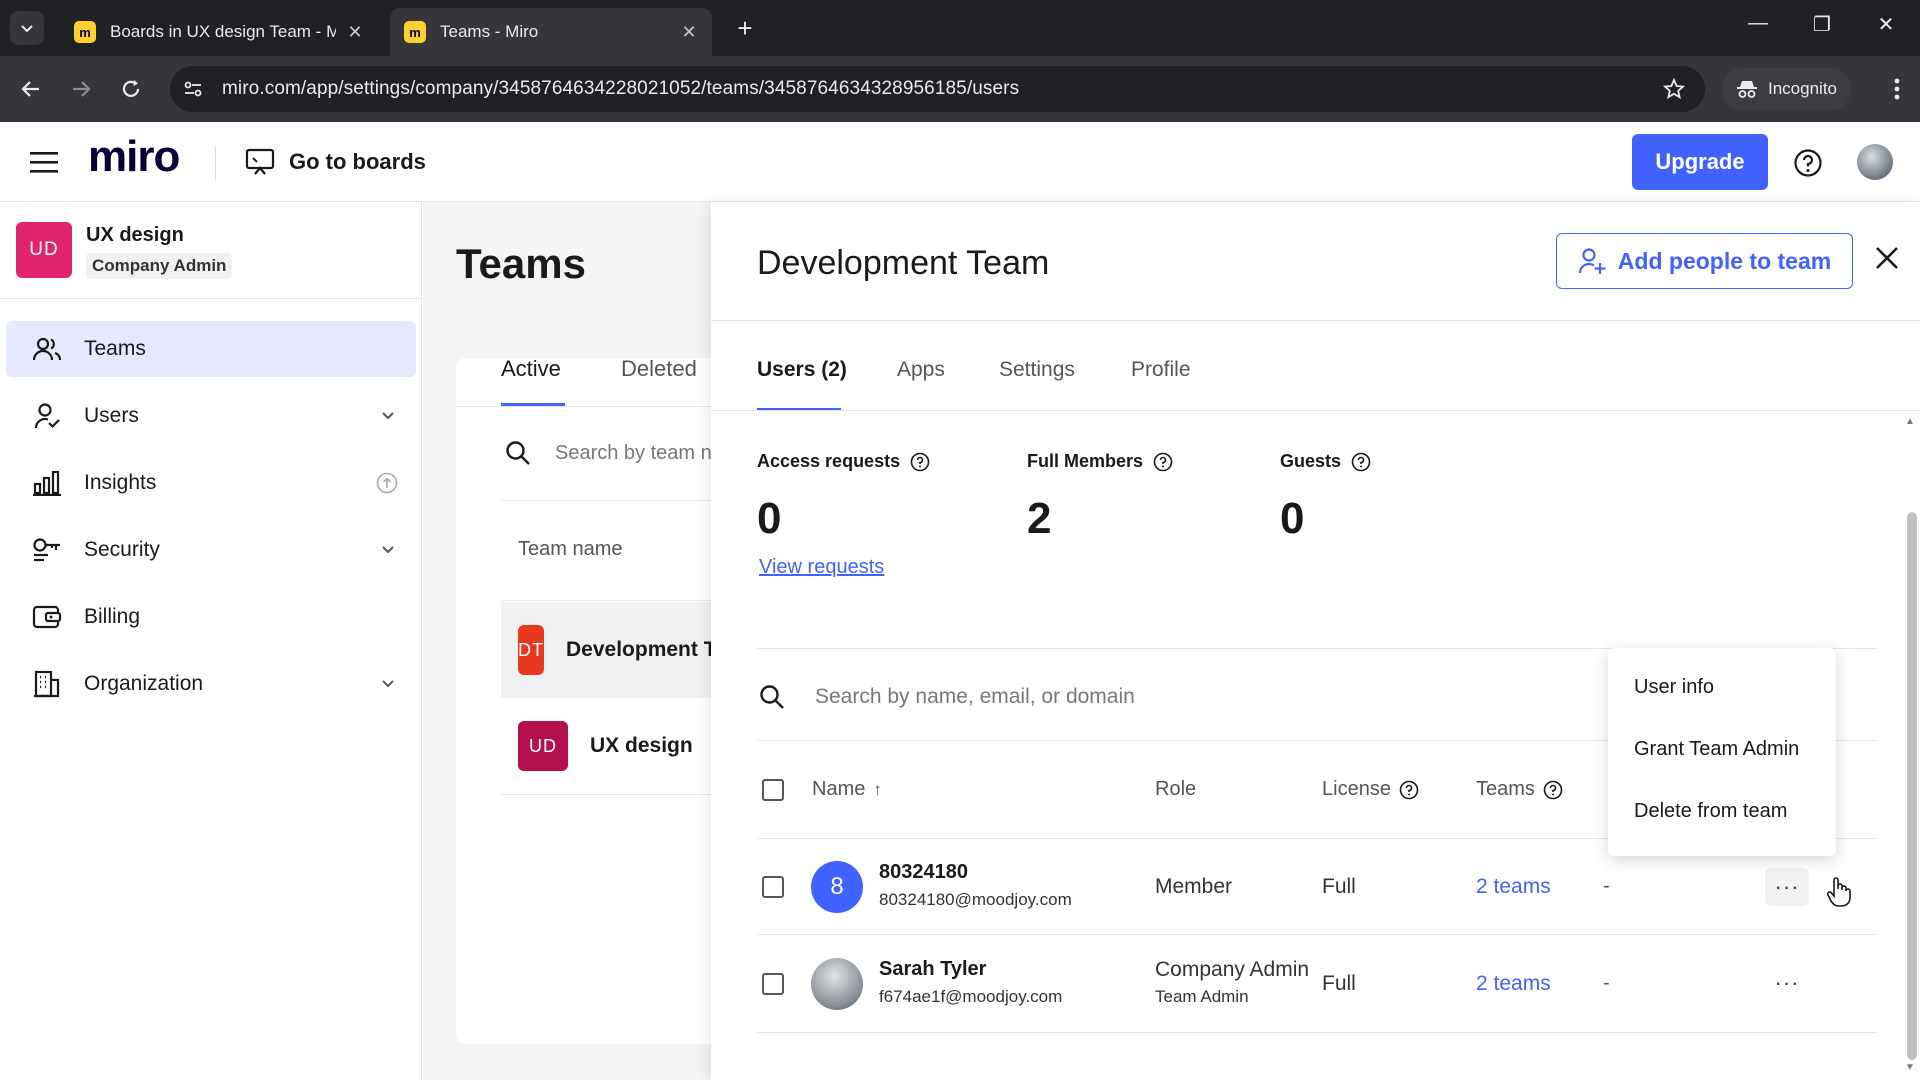  What do you see at coordinates (27, 28) in the screenshot?
I see `tab-search-button` at bounding box center [27, 28].